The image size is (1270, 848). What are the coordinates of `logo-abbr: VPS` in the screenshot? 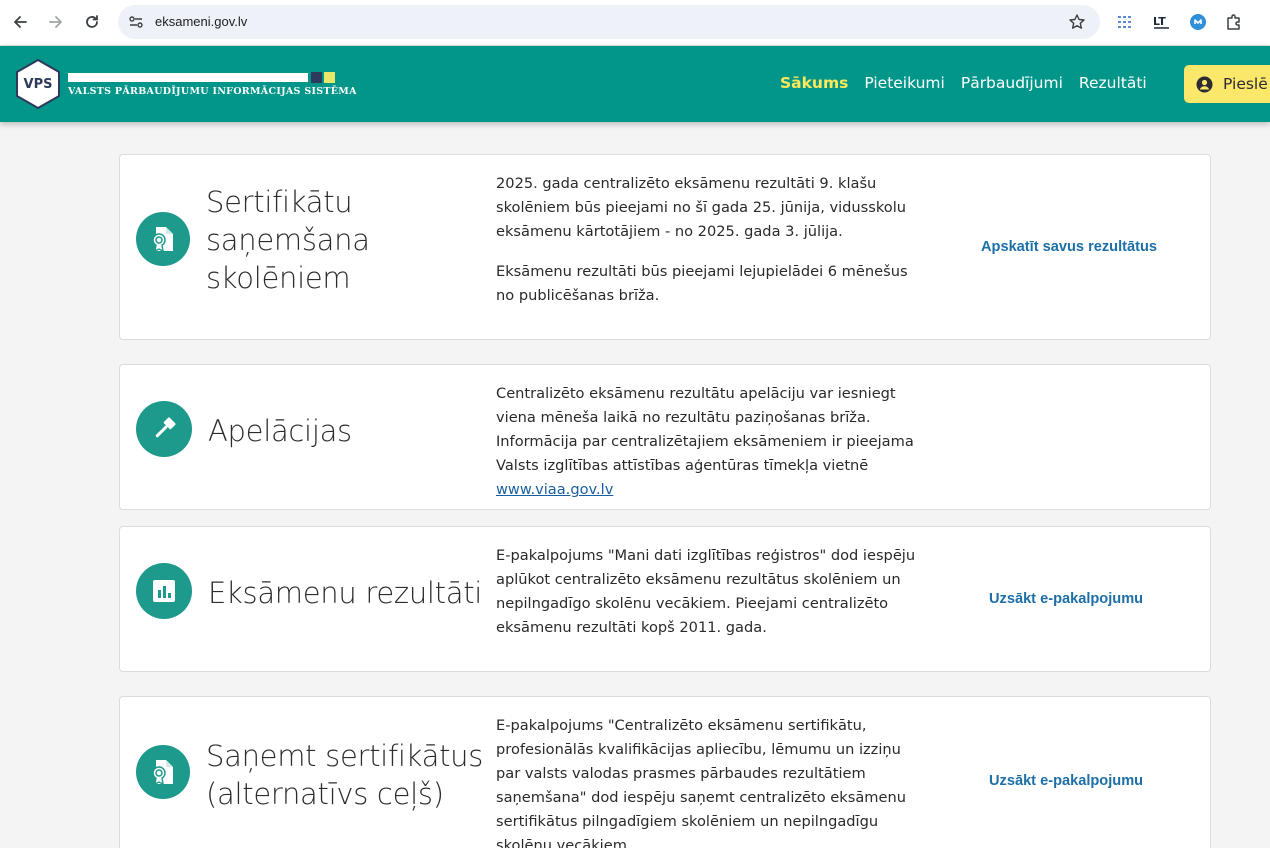 It's located at (38, 84).